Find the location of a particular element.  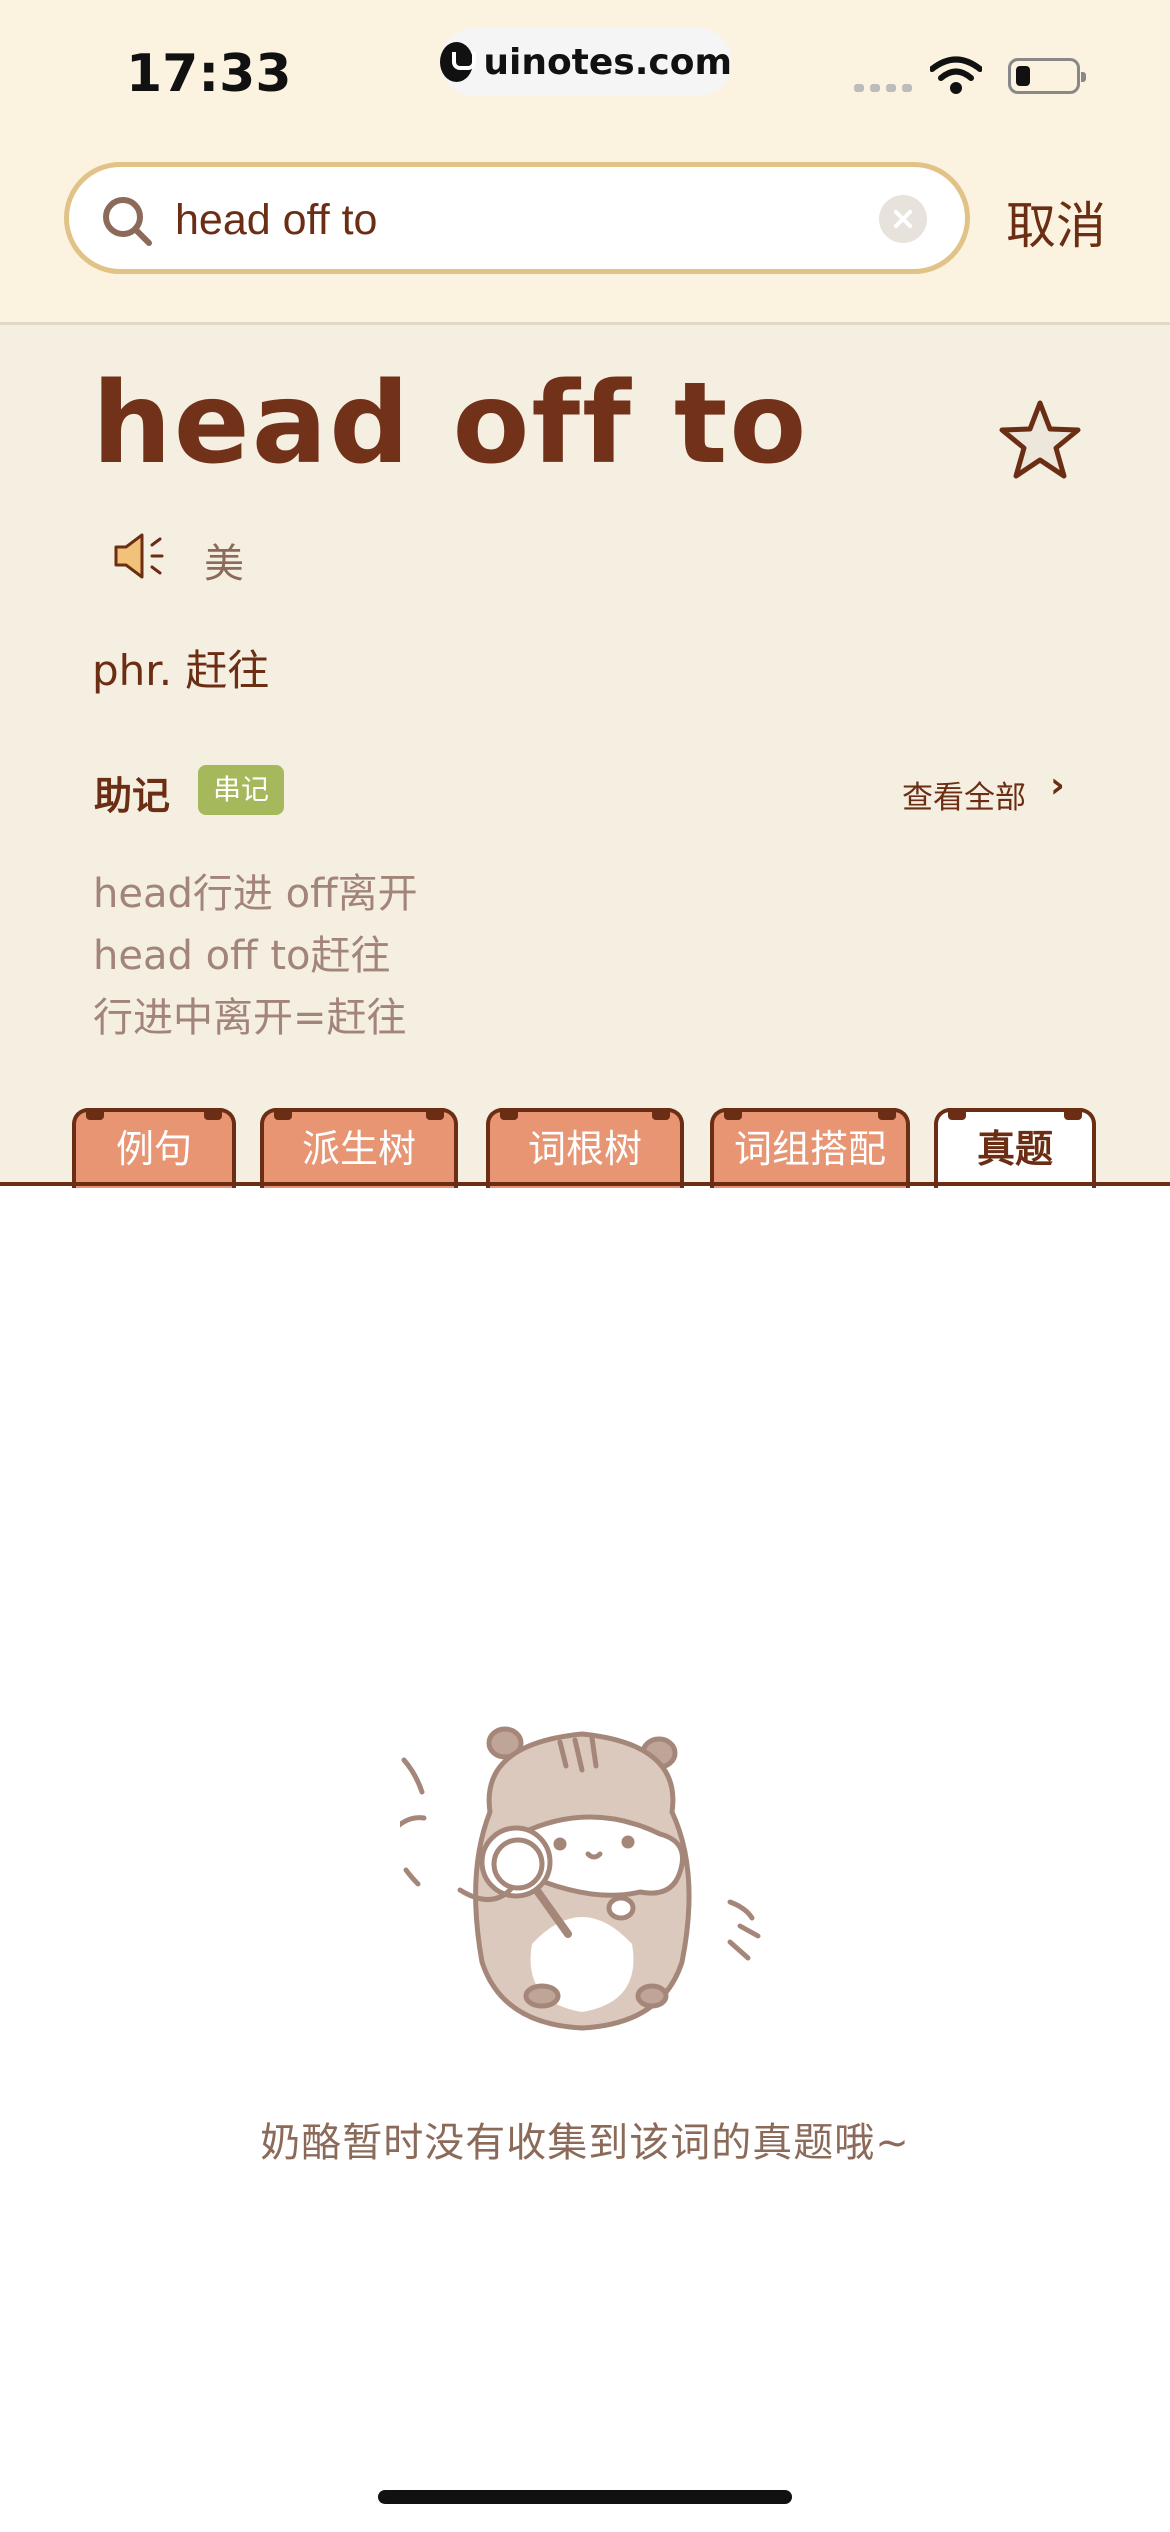

cancel-button: 取消 is located at coordinates (1056, 222).